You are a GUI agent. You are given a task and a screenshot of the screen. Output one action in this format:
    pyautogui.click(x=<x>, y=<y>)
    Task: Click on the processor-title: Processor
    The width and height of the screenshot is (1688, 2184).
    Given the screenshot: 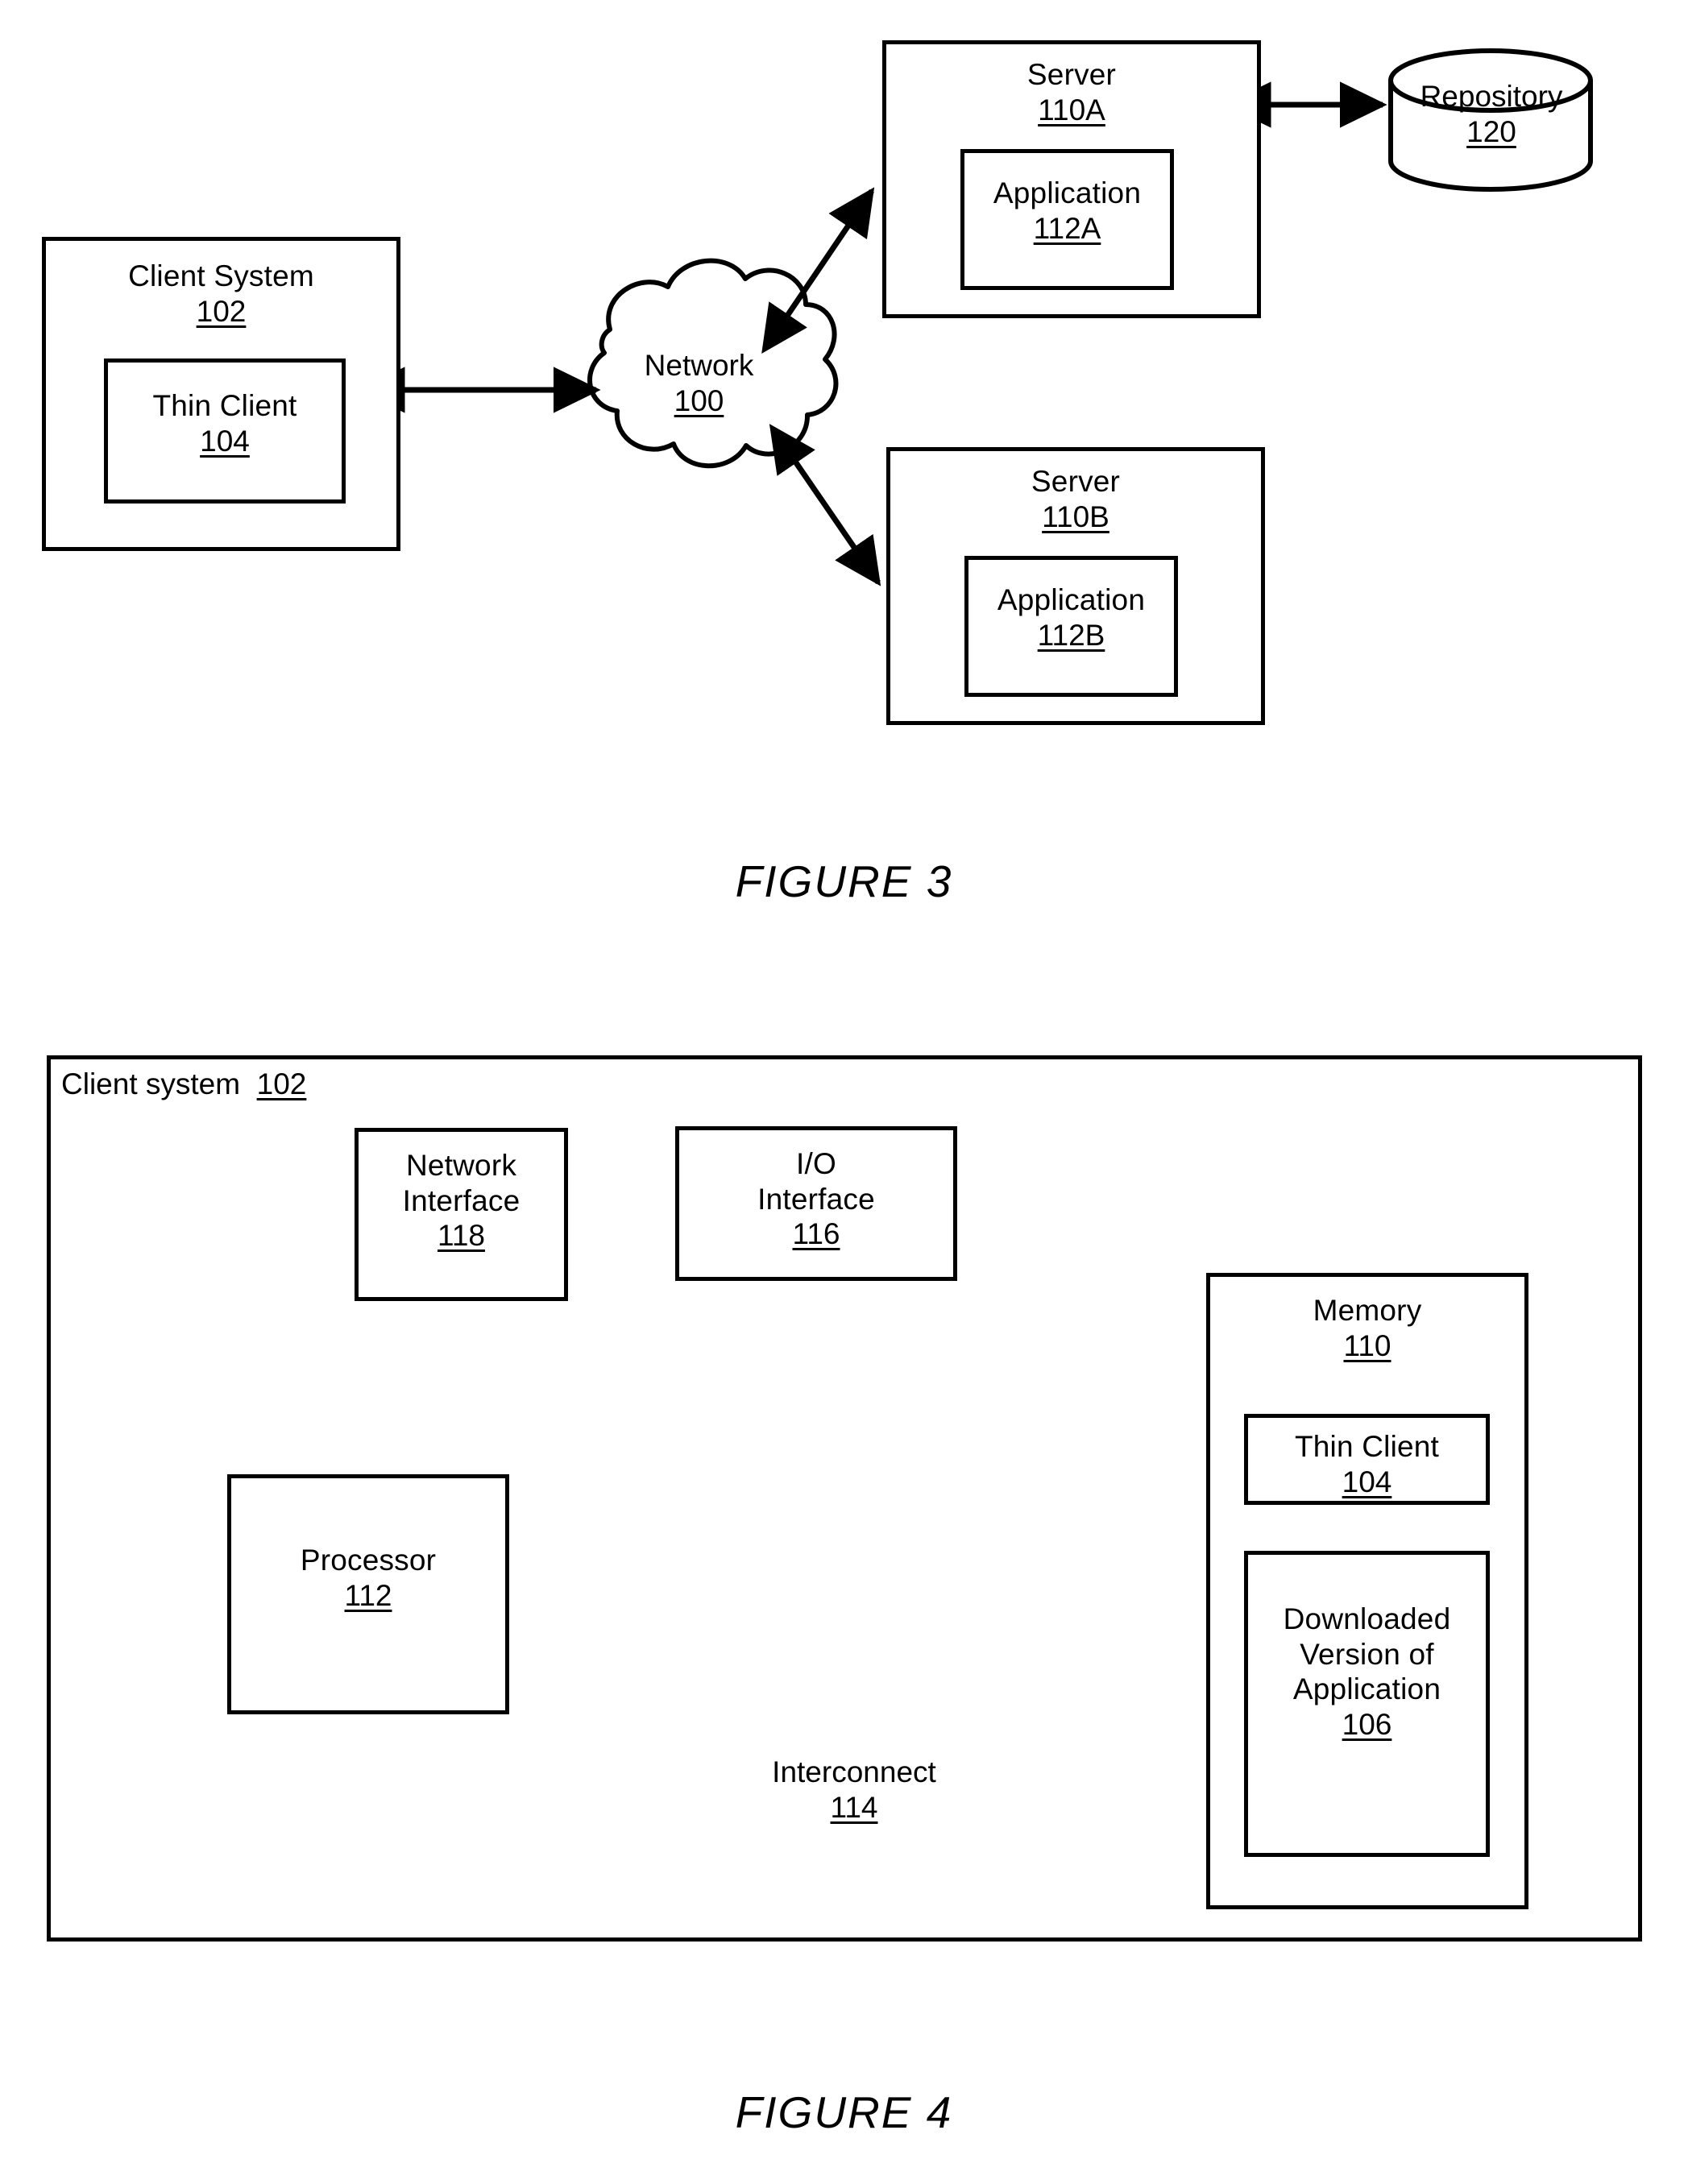 What is the action you would take?
    pyautogui.click(x=368, y=1560)
    